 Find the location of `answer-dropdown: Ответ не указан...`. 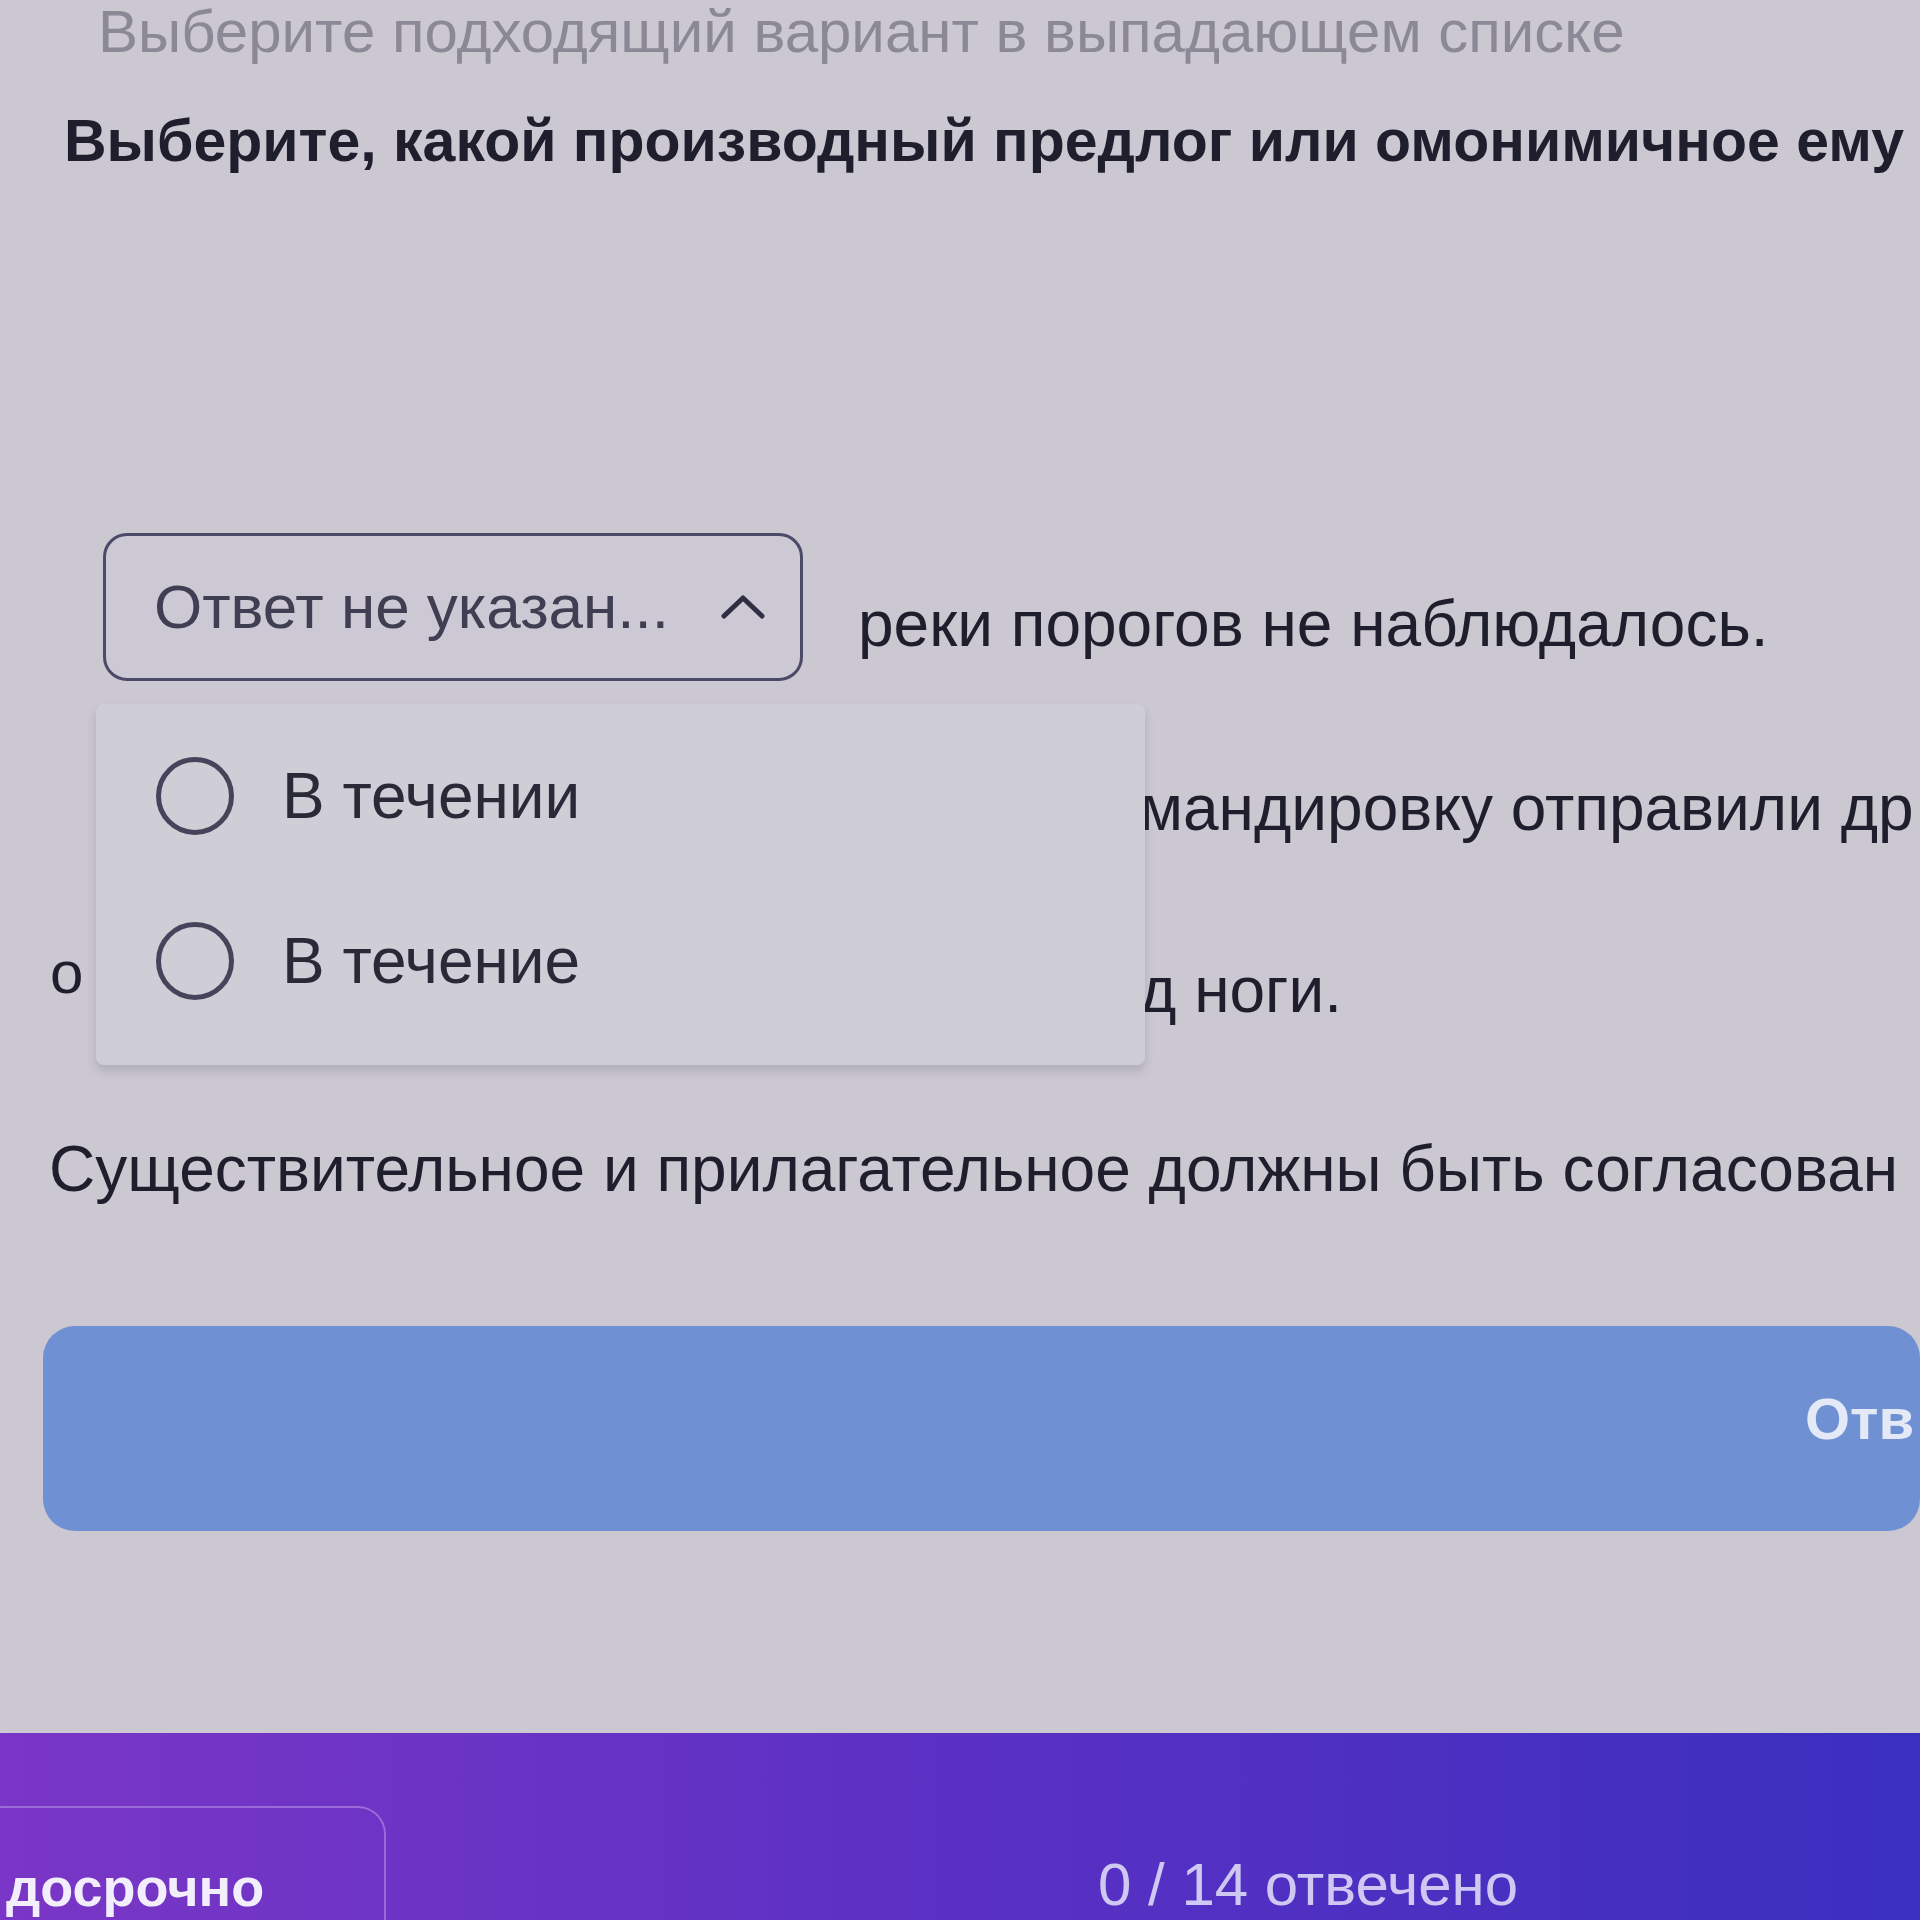

answer-dropdown: Ответ не указан... is located at coordinates (453, 607).